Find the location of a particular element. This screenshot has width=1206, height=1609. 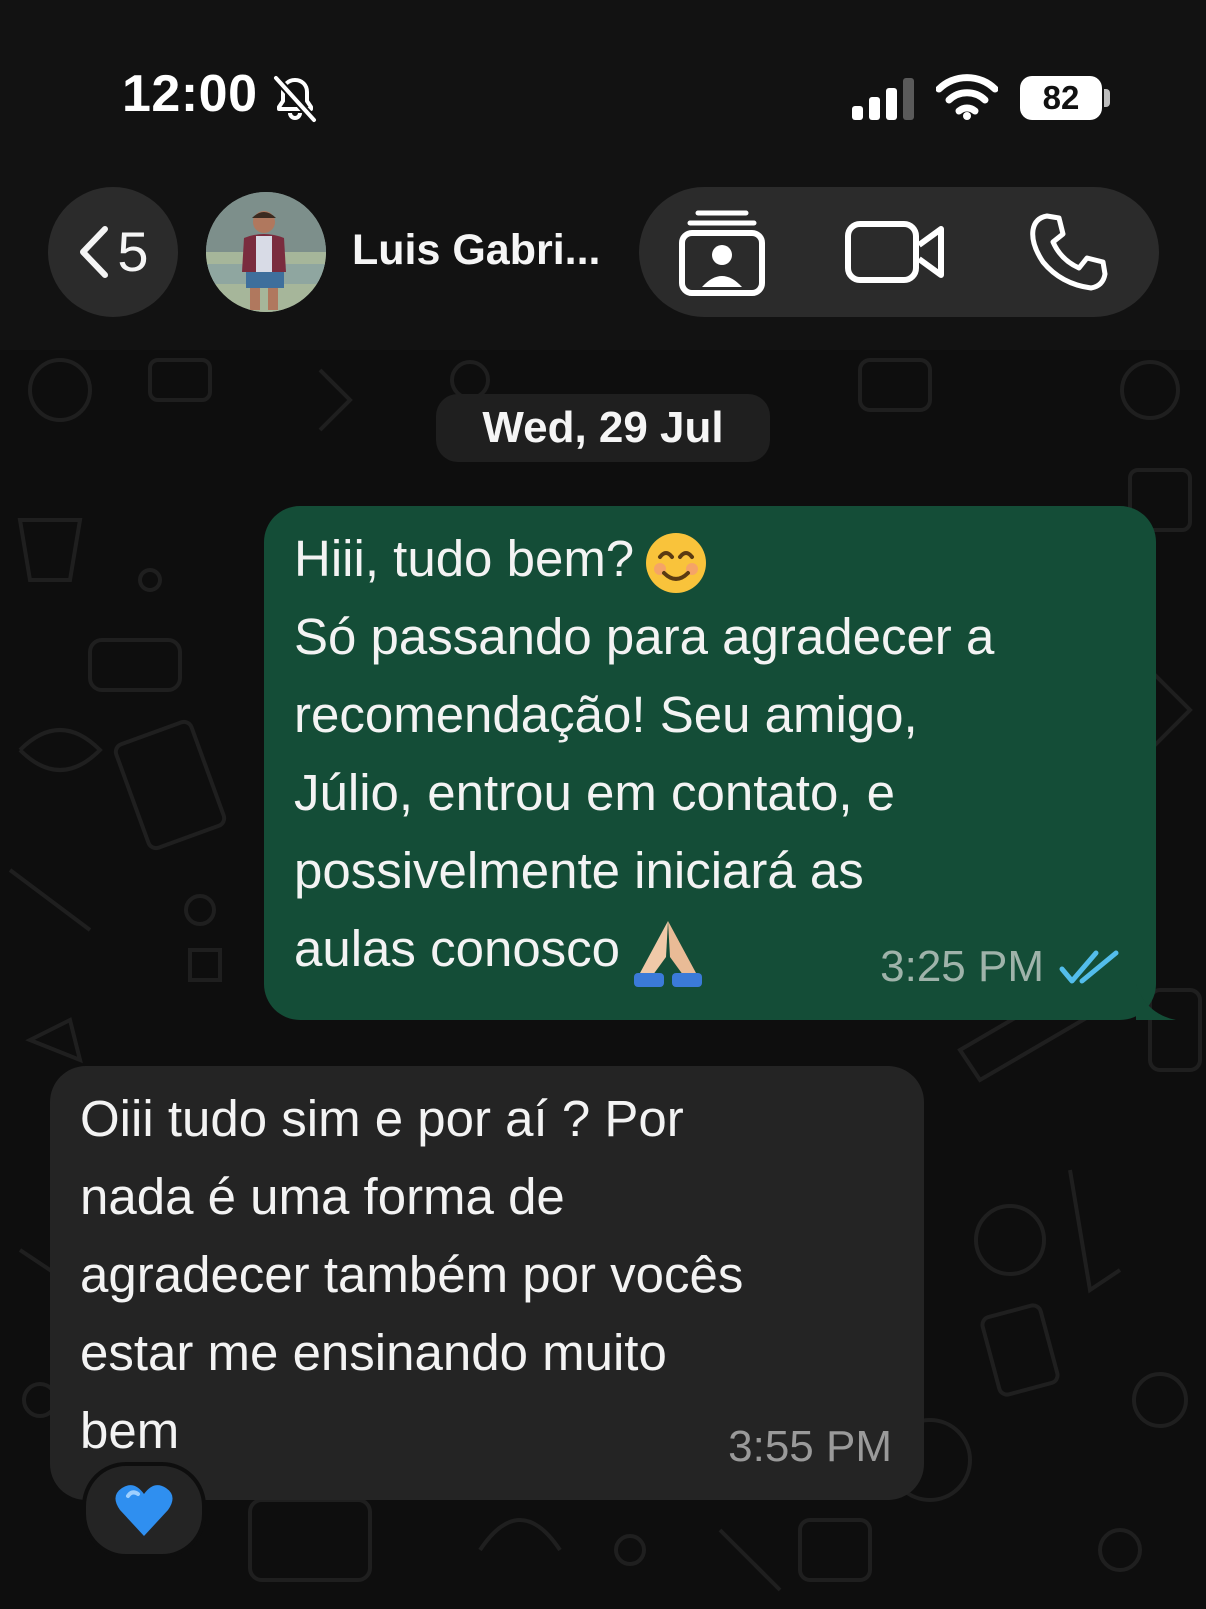

avatar is located at coordinates (266, 252).